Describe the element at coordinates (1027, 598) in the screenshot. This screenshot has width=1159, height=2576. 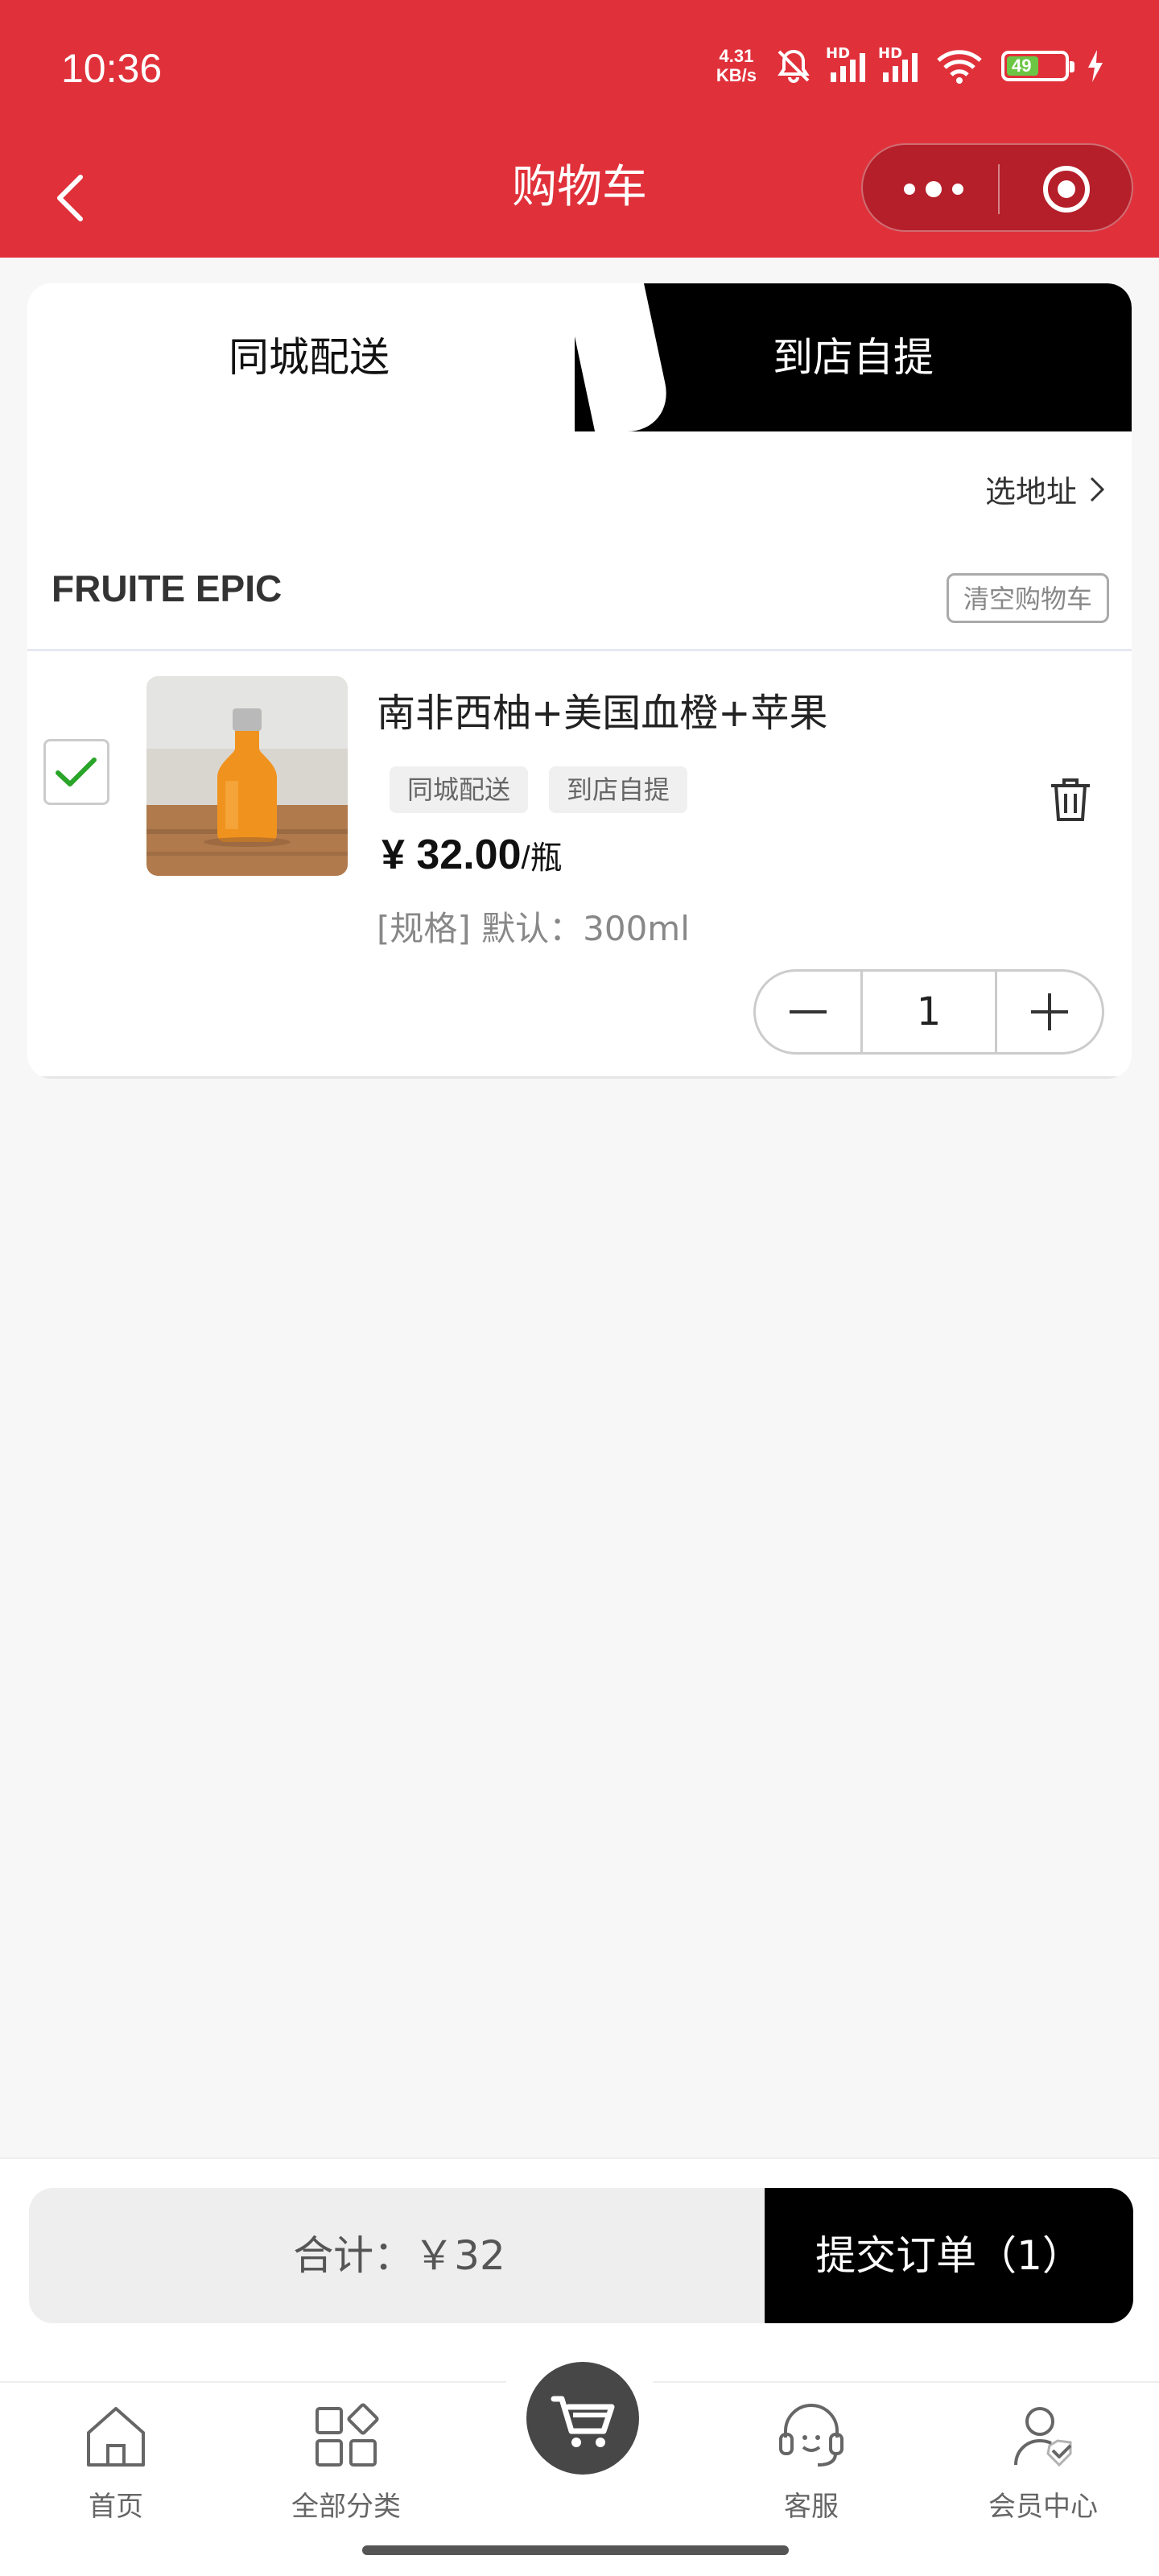
I see `clear-cart-button: 清空购物车` at that location.